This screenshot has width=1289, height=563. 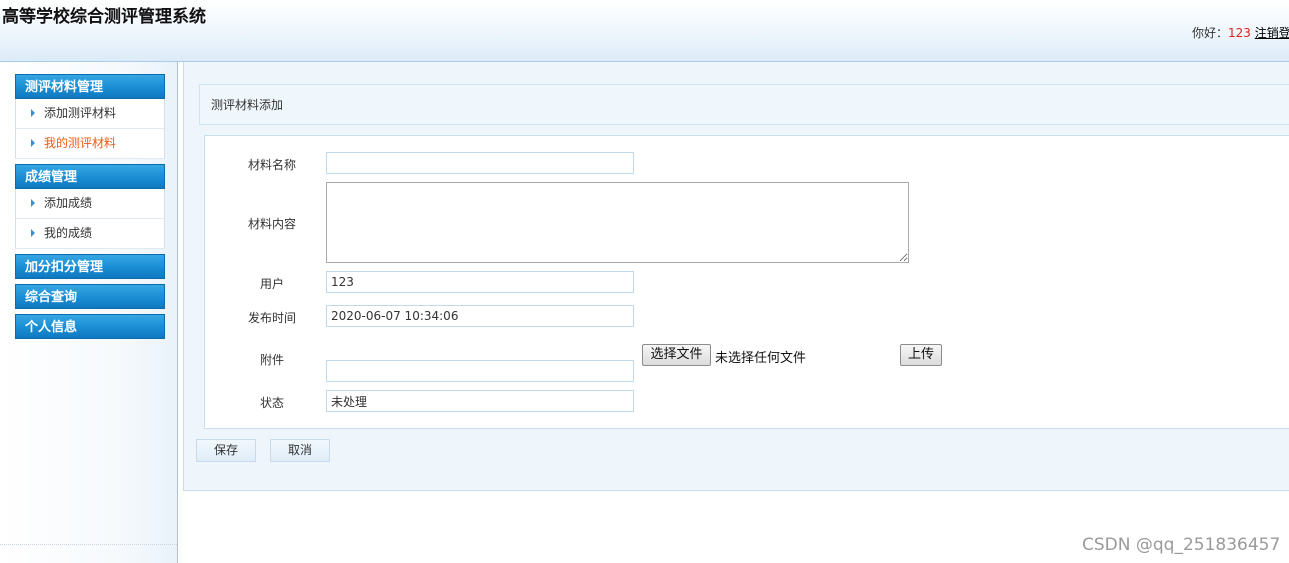 I want to click on user-name: 123, so click(x=1239, y=33).